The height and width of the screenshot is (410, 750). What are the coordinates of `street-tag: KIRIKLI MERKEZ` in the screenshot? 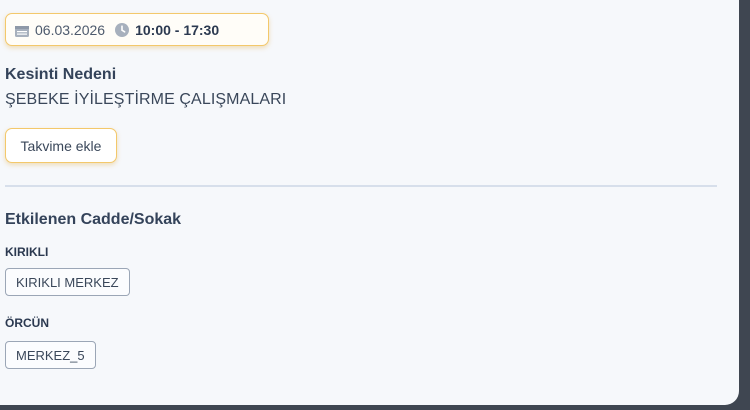 It's located at (67, 282).